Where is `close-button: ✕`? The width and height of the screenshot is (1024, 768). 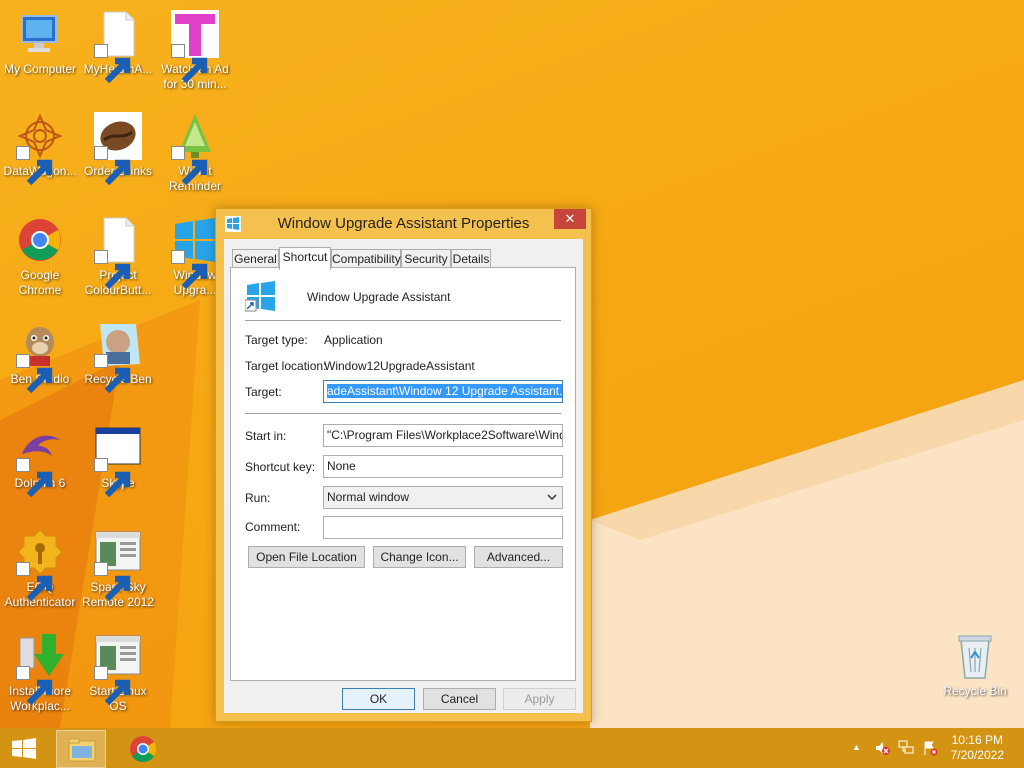 close-button: ✕ is located at coordinates (570, 219).